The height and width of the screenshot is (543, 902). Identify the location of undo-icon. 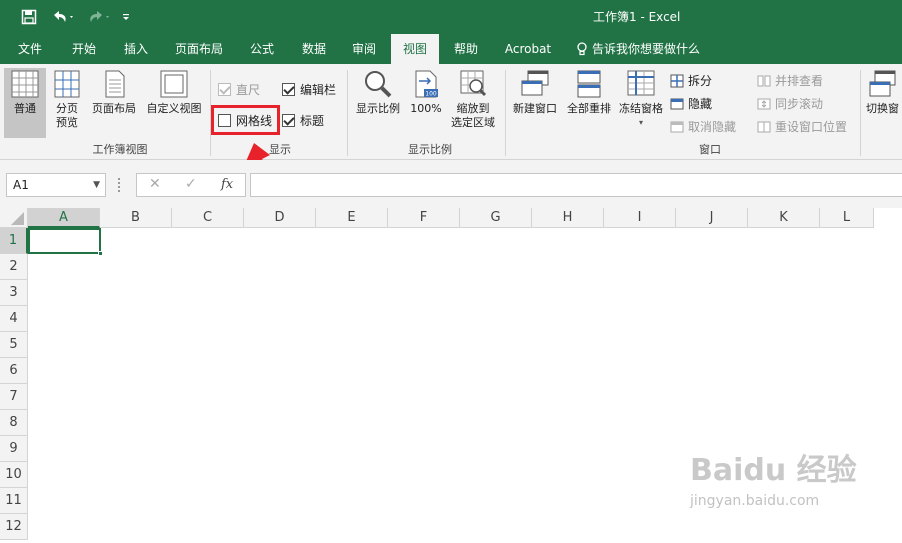
(63, 17).